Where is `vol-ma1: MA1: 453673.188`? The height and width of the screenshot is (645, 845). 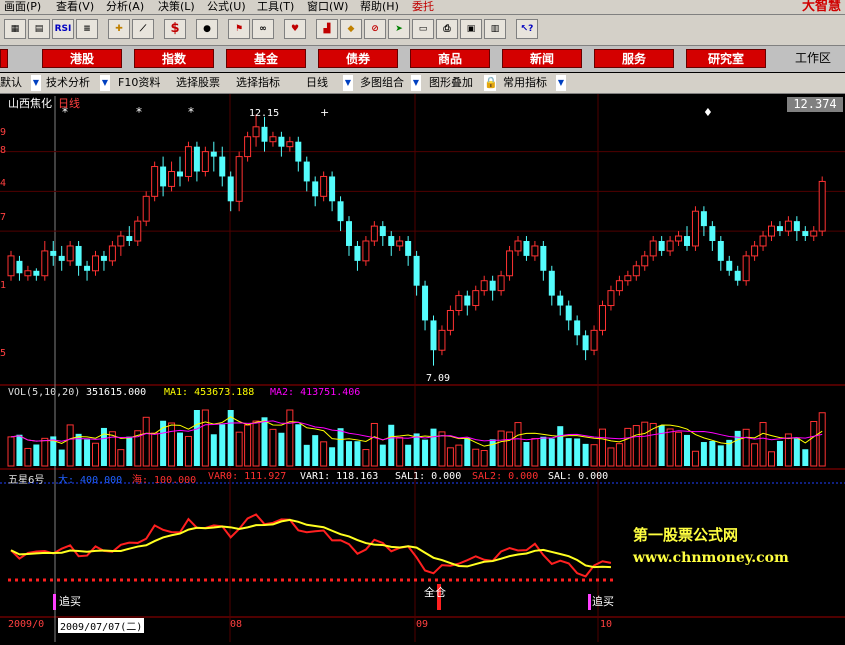 vol-ma1: MA1: 453673.188 is located at coordinates (209, 392).